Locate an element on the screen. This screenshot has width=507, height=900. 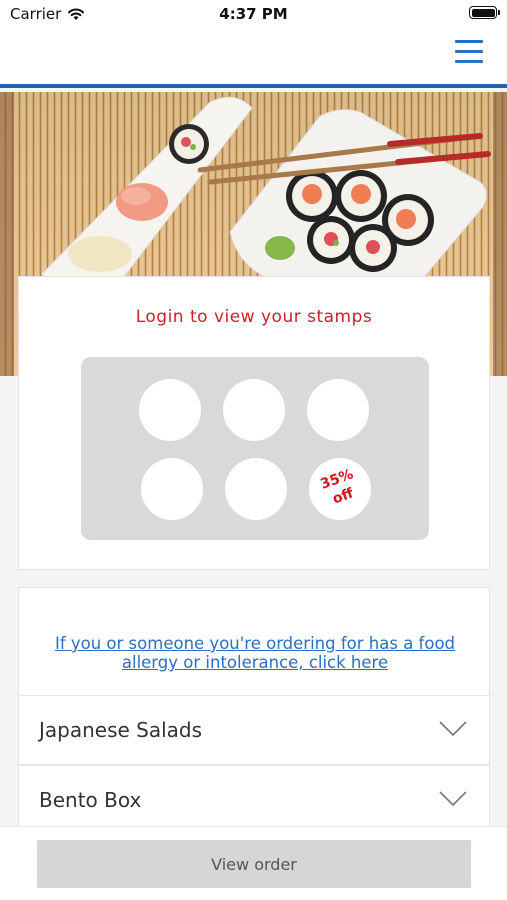
category-bento-box: Bento Box is located at coordinates (254, 800).